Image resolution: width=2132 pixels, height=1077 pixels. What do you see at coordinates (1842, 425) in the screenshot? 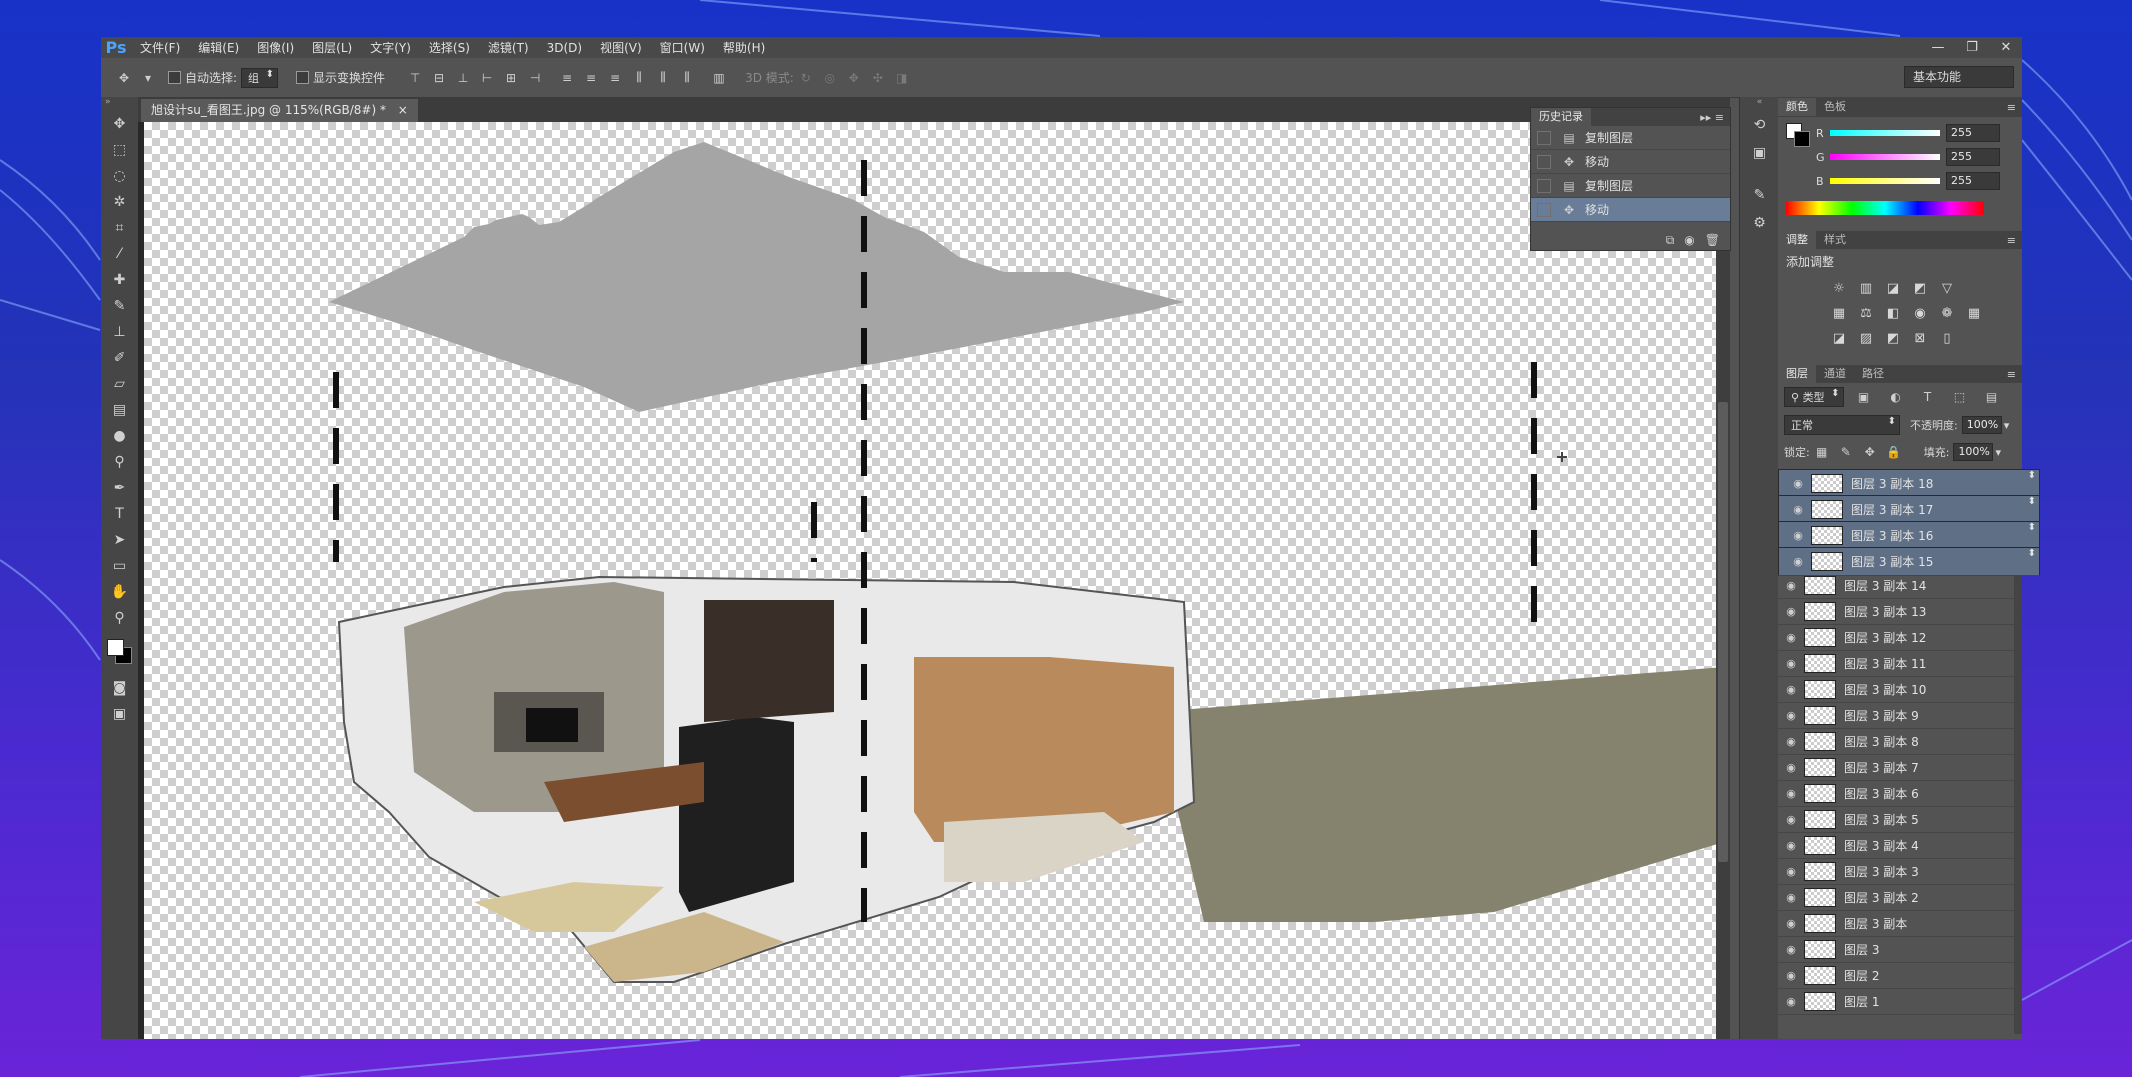
I see `blend-mode-select: 正常` at bounding box center [1842, 425].